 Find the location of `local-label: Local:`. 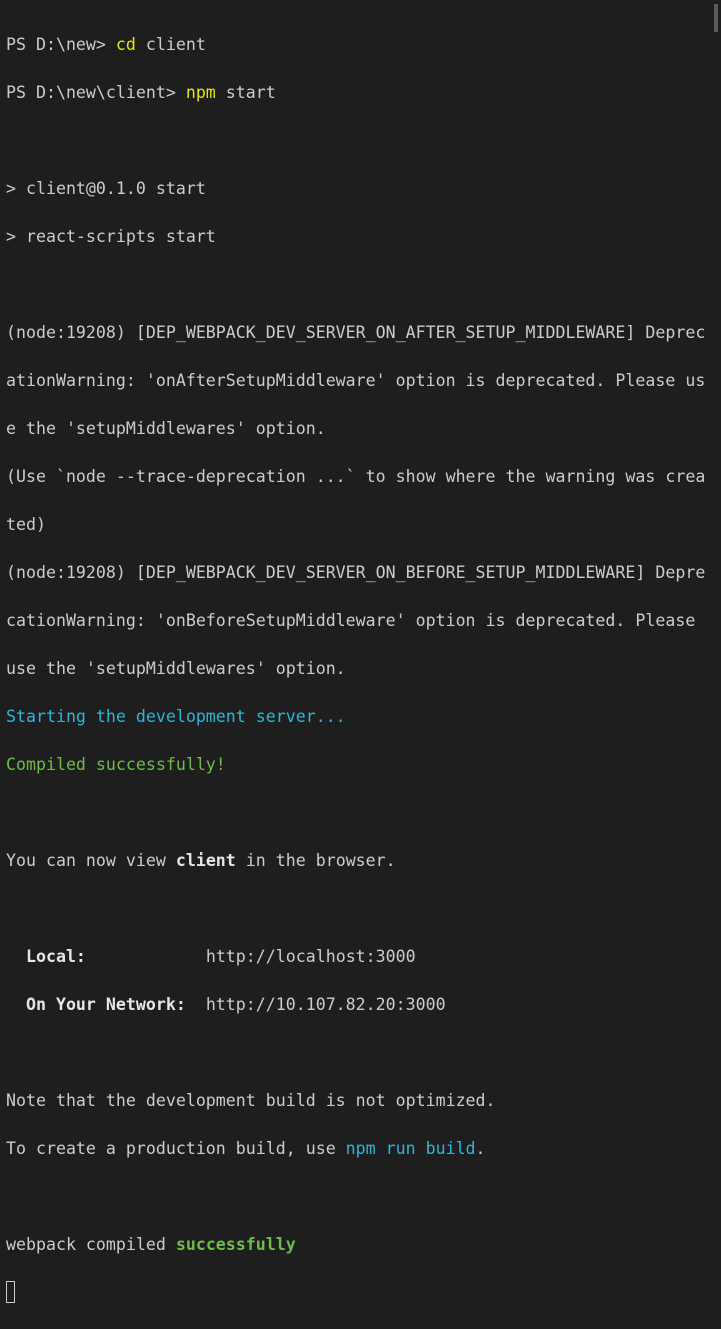

local-label: Local: is located at coordinates (46, 956).